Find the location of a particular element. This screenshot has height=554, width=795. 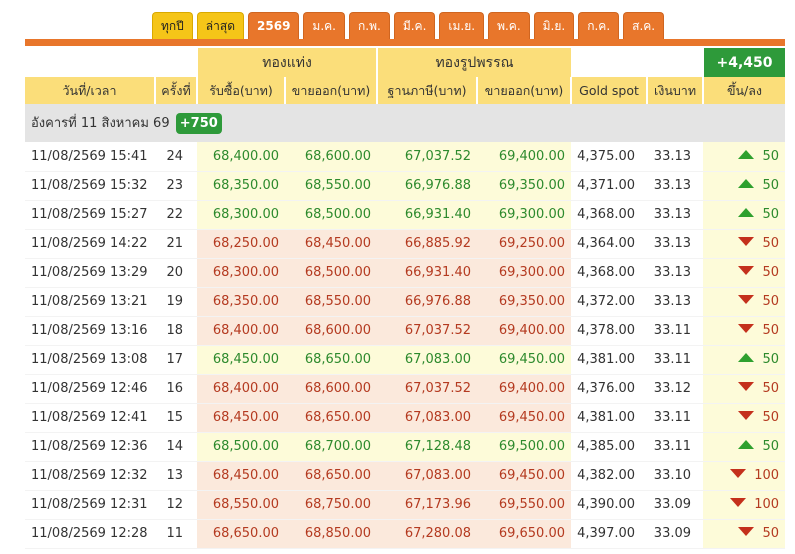

cell-spot: 4,364.00 is located at coordinates (609, 244).